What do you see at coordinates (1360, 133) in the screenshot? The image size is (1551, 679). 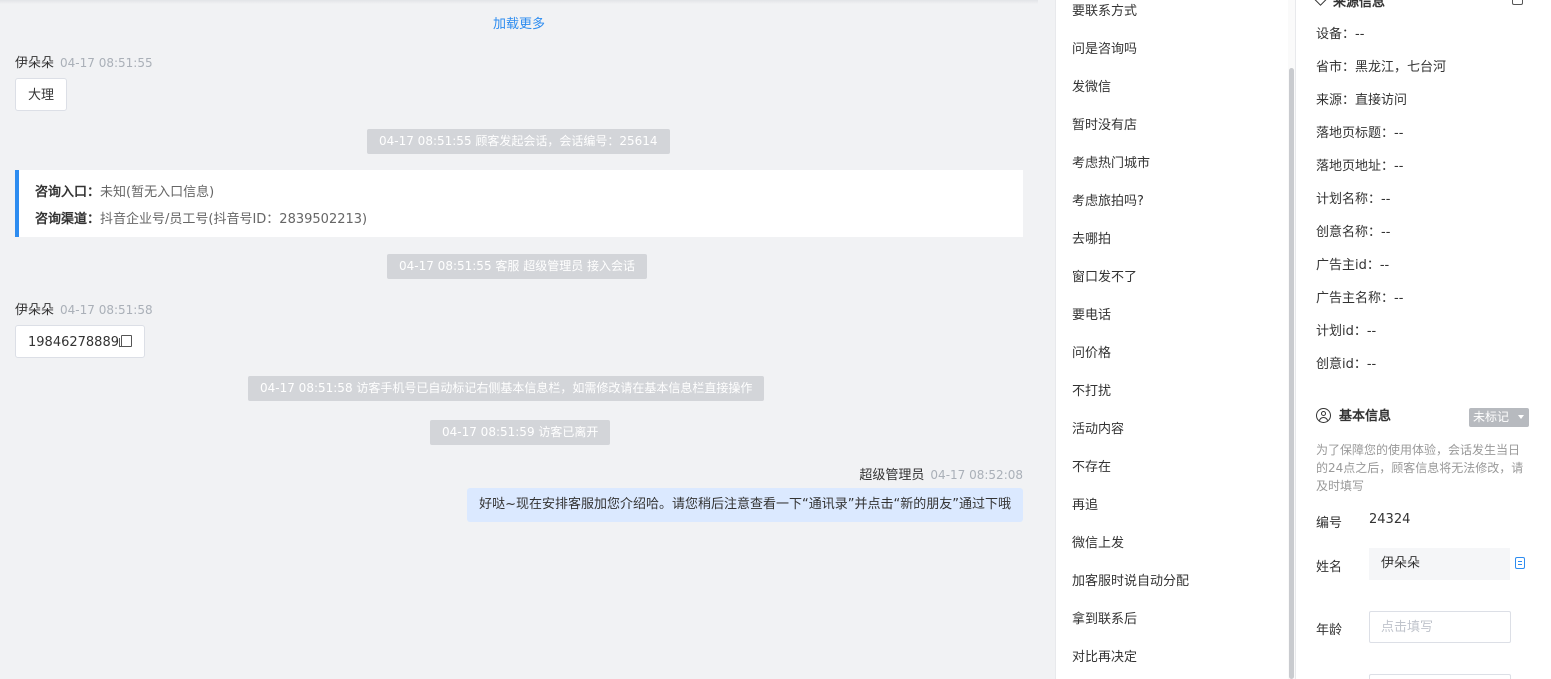 I see `source-field-landing-title: 落地页标题：--` at bounding box center [1360, 133].